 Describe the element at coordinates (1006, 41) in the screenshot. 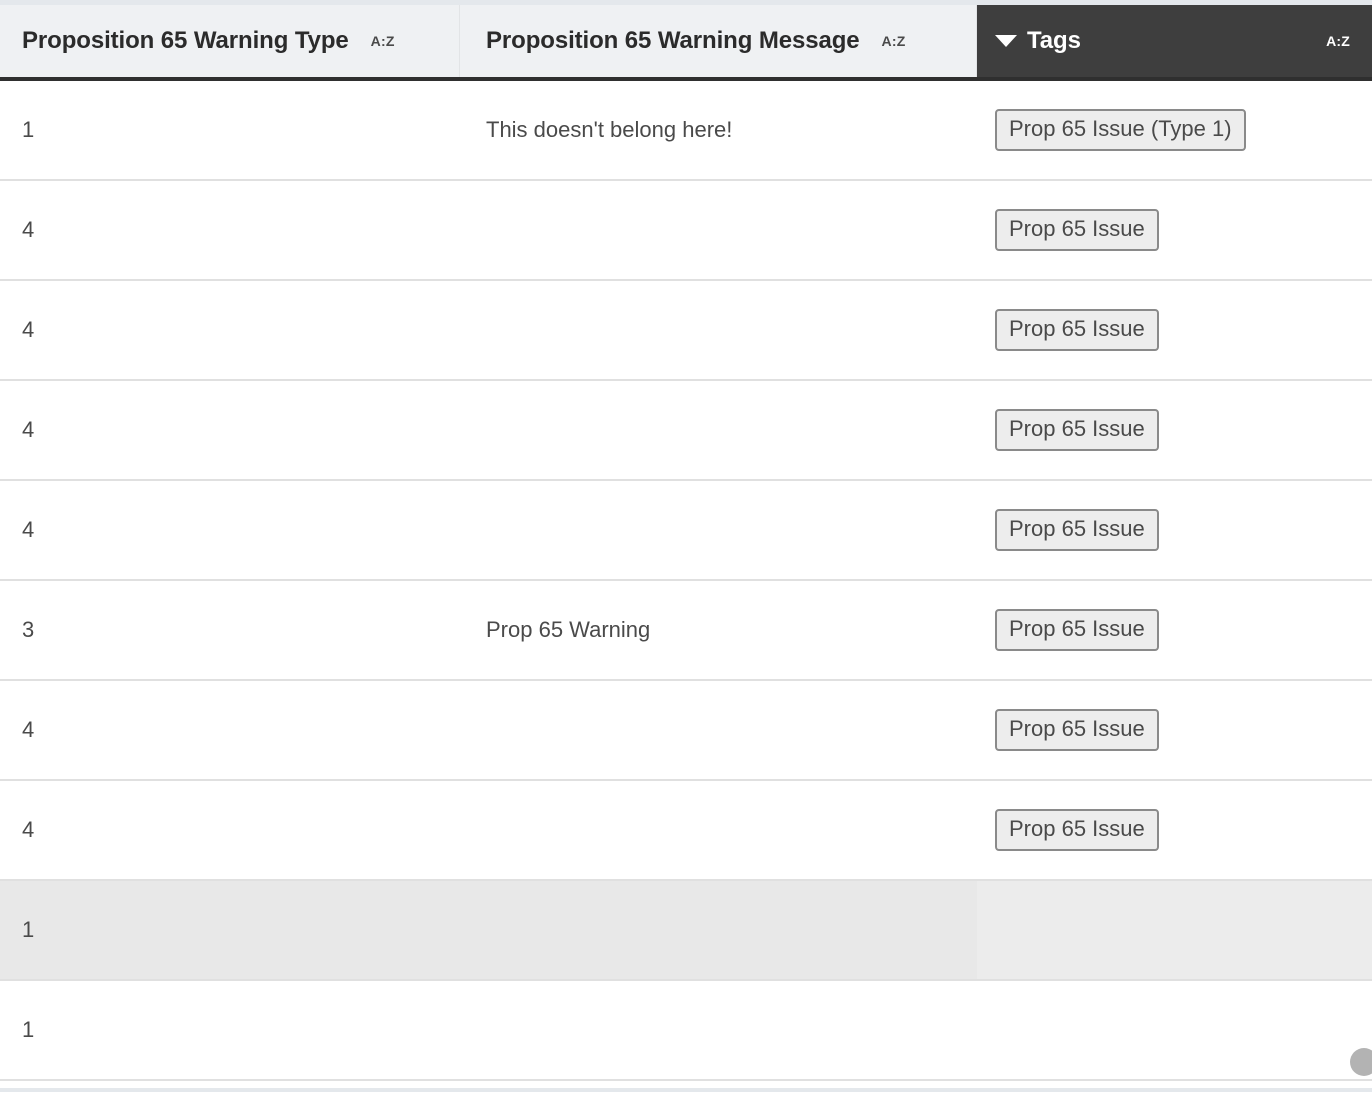

I see `chevron-down-icon` at that location.